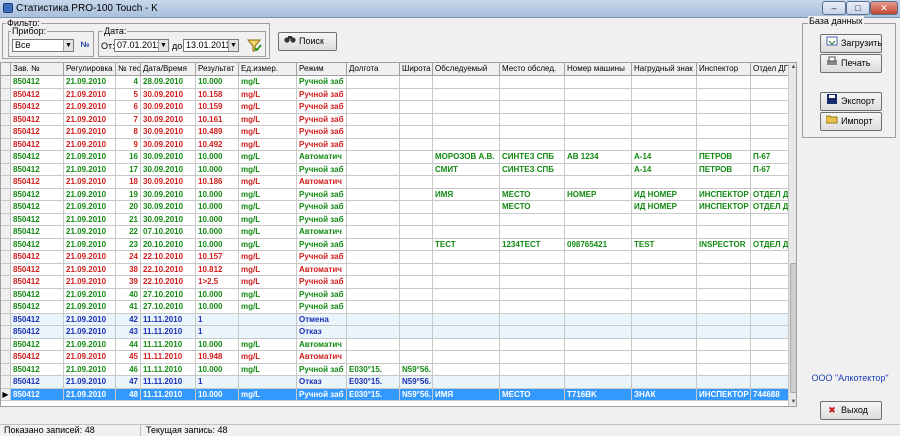 The image size is (900, 436). What do you see at coordinates (851, 410) in the screenshot?
I see `exit-button: ✖ Выход` at bounding box center [851, 410].